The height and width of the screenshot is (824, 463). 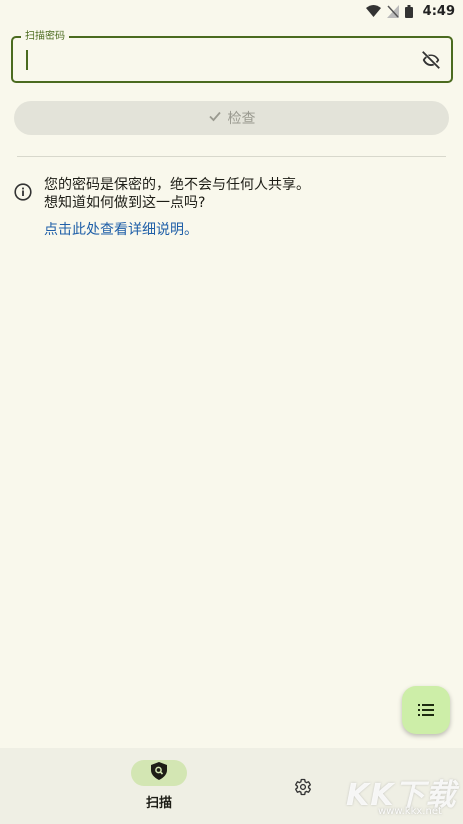 I want to click on check-icon, so click(x=215, y=118).